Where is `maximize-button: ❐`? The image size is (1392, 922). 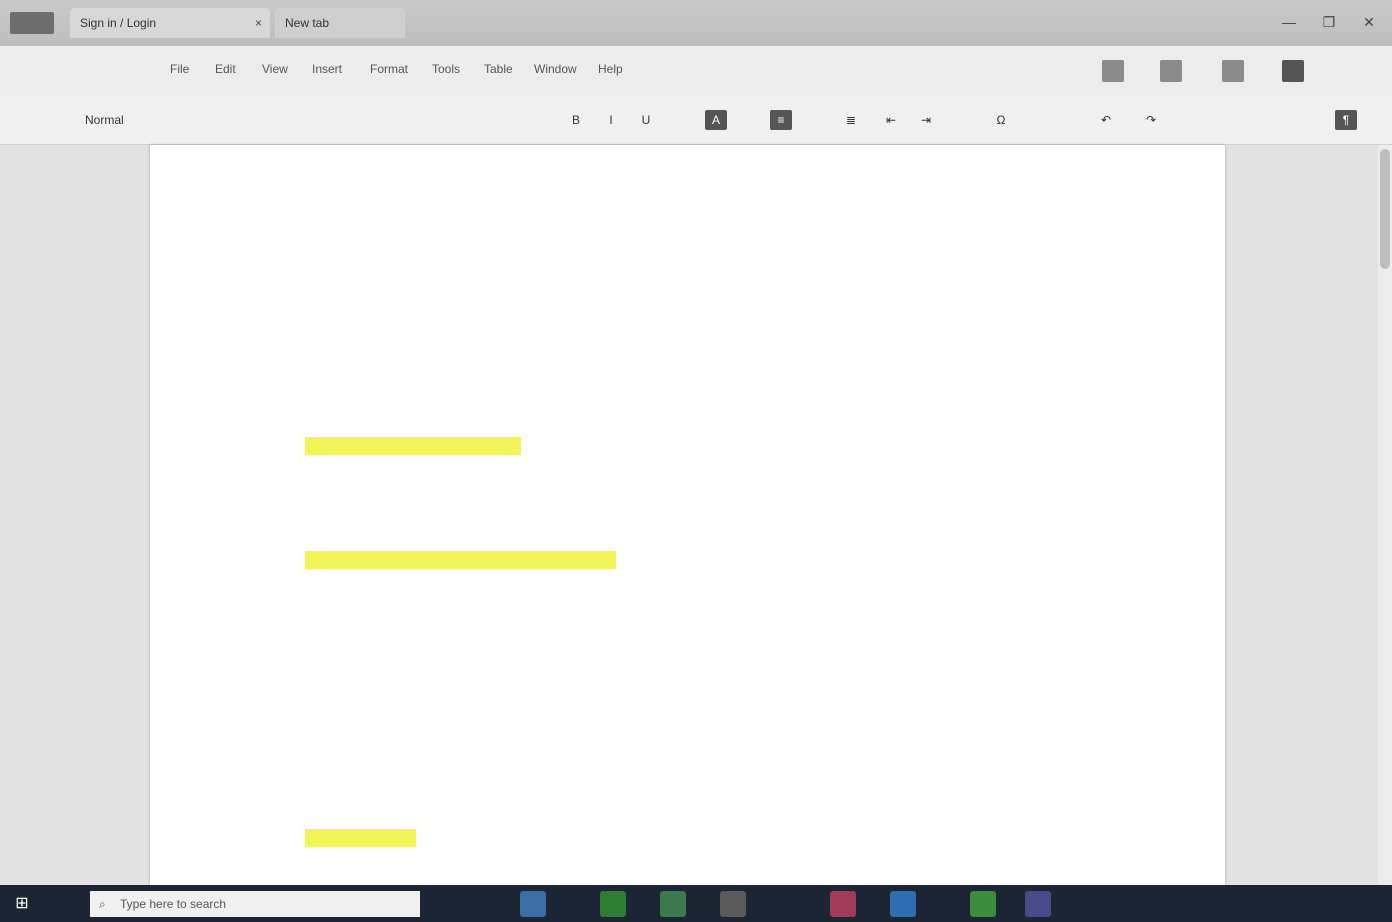 maximize-button: ❐ is located at coordinates (1329, 22).